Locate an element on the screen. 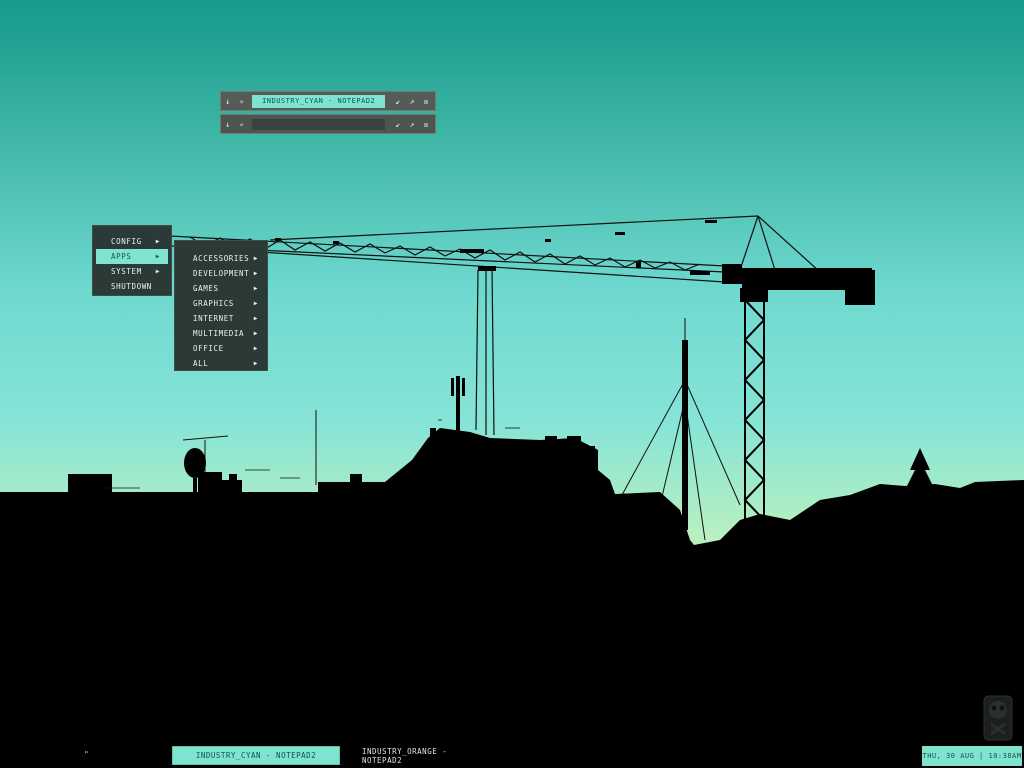 This screenshot has height=768, width=1024. menu-item-label: accessories is located at coordinates (221, 258).